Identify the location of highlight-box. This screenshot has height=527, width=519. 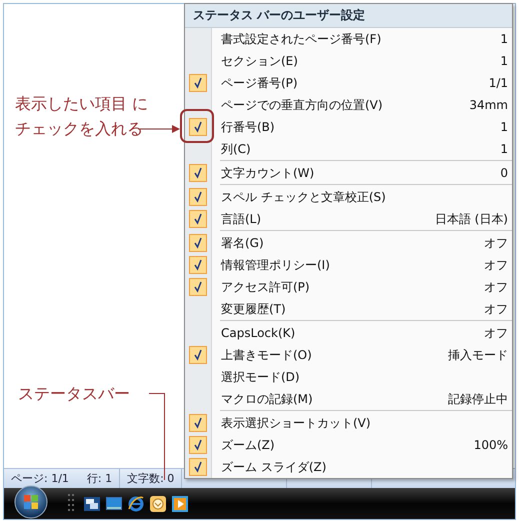
(197, 126).